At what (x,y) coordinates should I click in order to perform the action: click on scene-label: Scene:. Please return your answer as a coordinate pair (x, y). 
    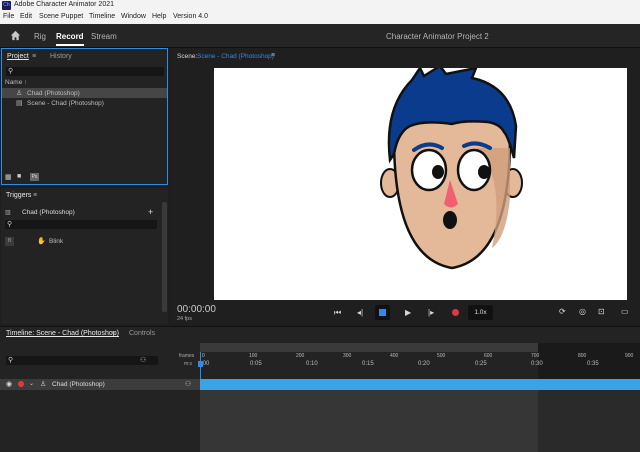
    Looking at the image, I should click on (187, 56).